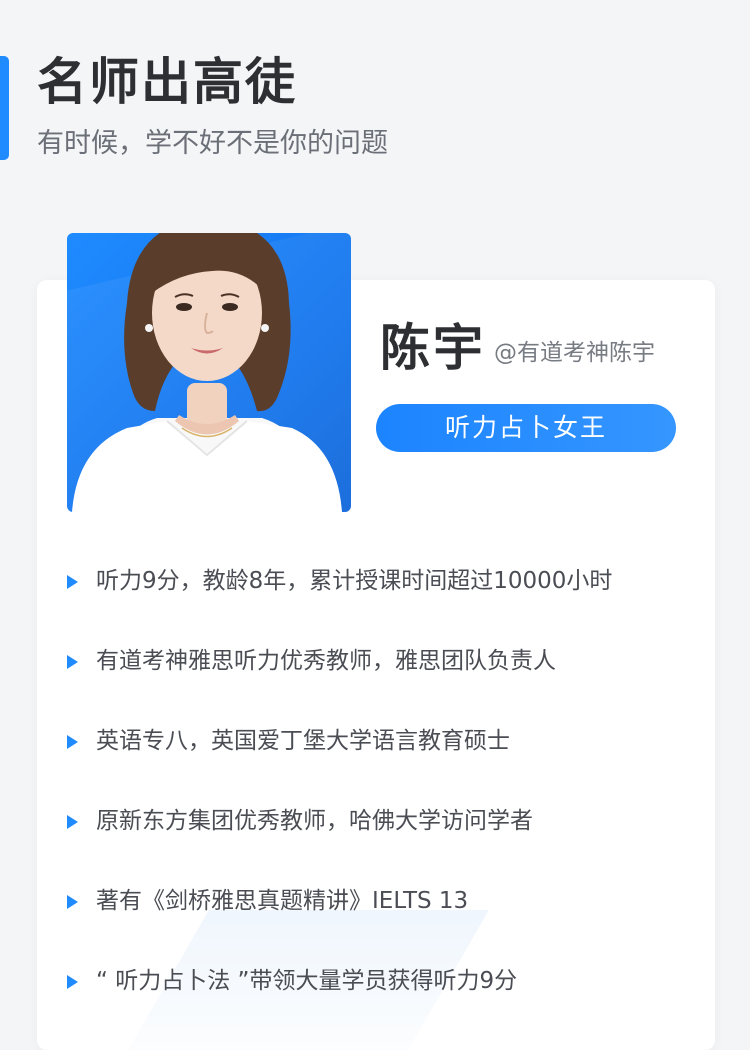  Describe the element at coordinates (326, 661) in the screenshot. I see `credential-text: 有道考神雅思听力优秀教师，雅思团队负责人` at that location.